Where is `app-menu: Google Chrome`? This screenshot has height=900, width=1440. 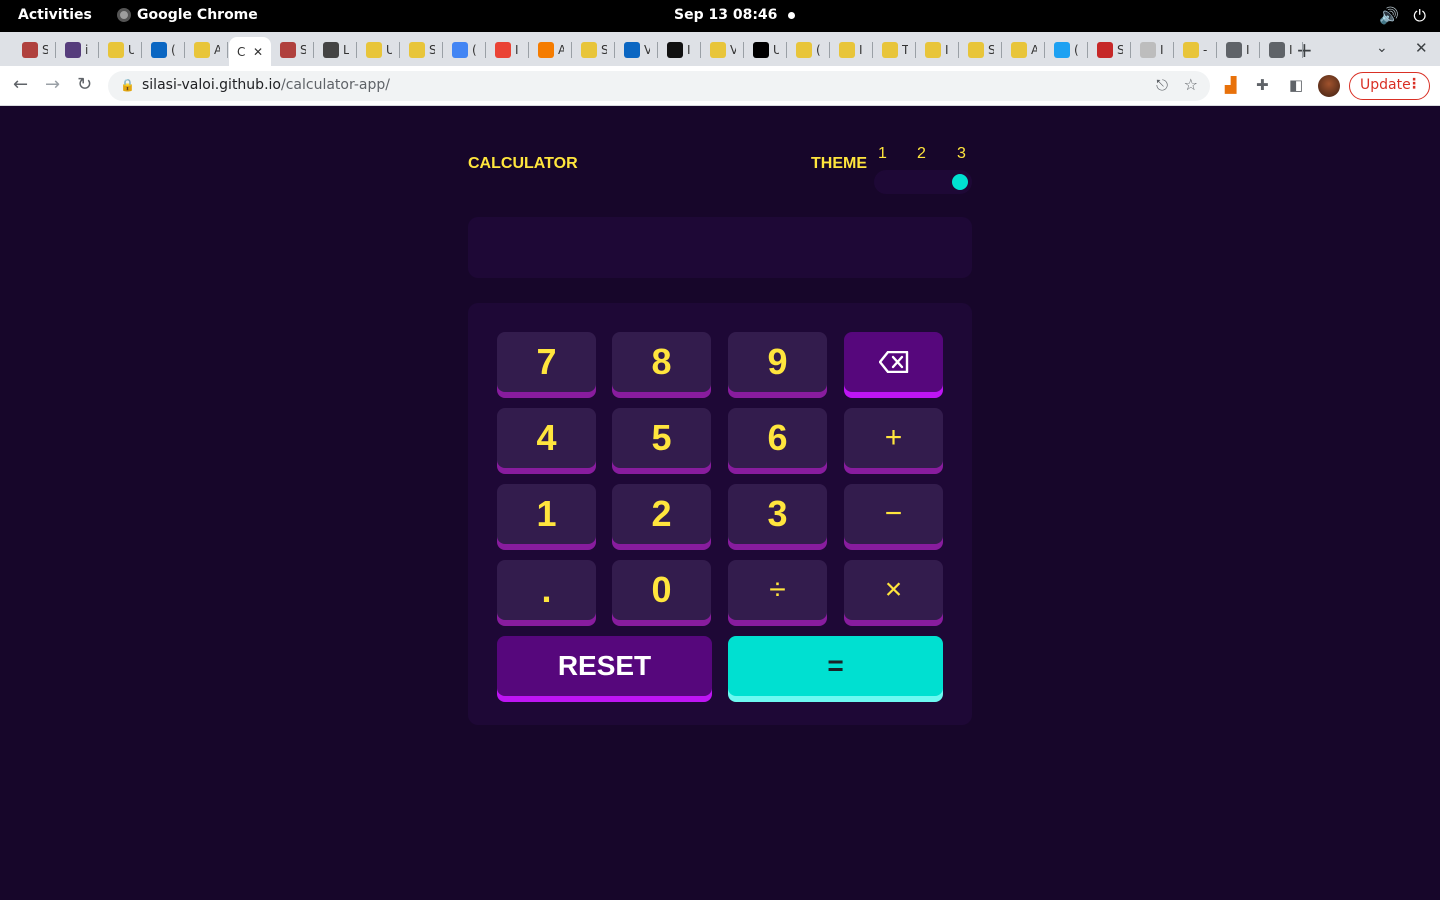 app-menu: Google Chrome is located at coordinates (187, 15).